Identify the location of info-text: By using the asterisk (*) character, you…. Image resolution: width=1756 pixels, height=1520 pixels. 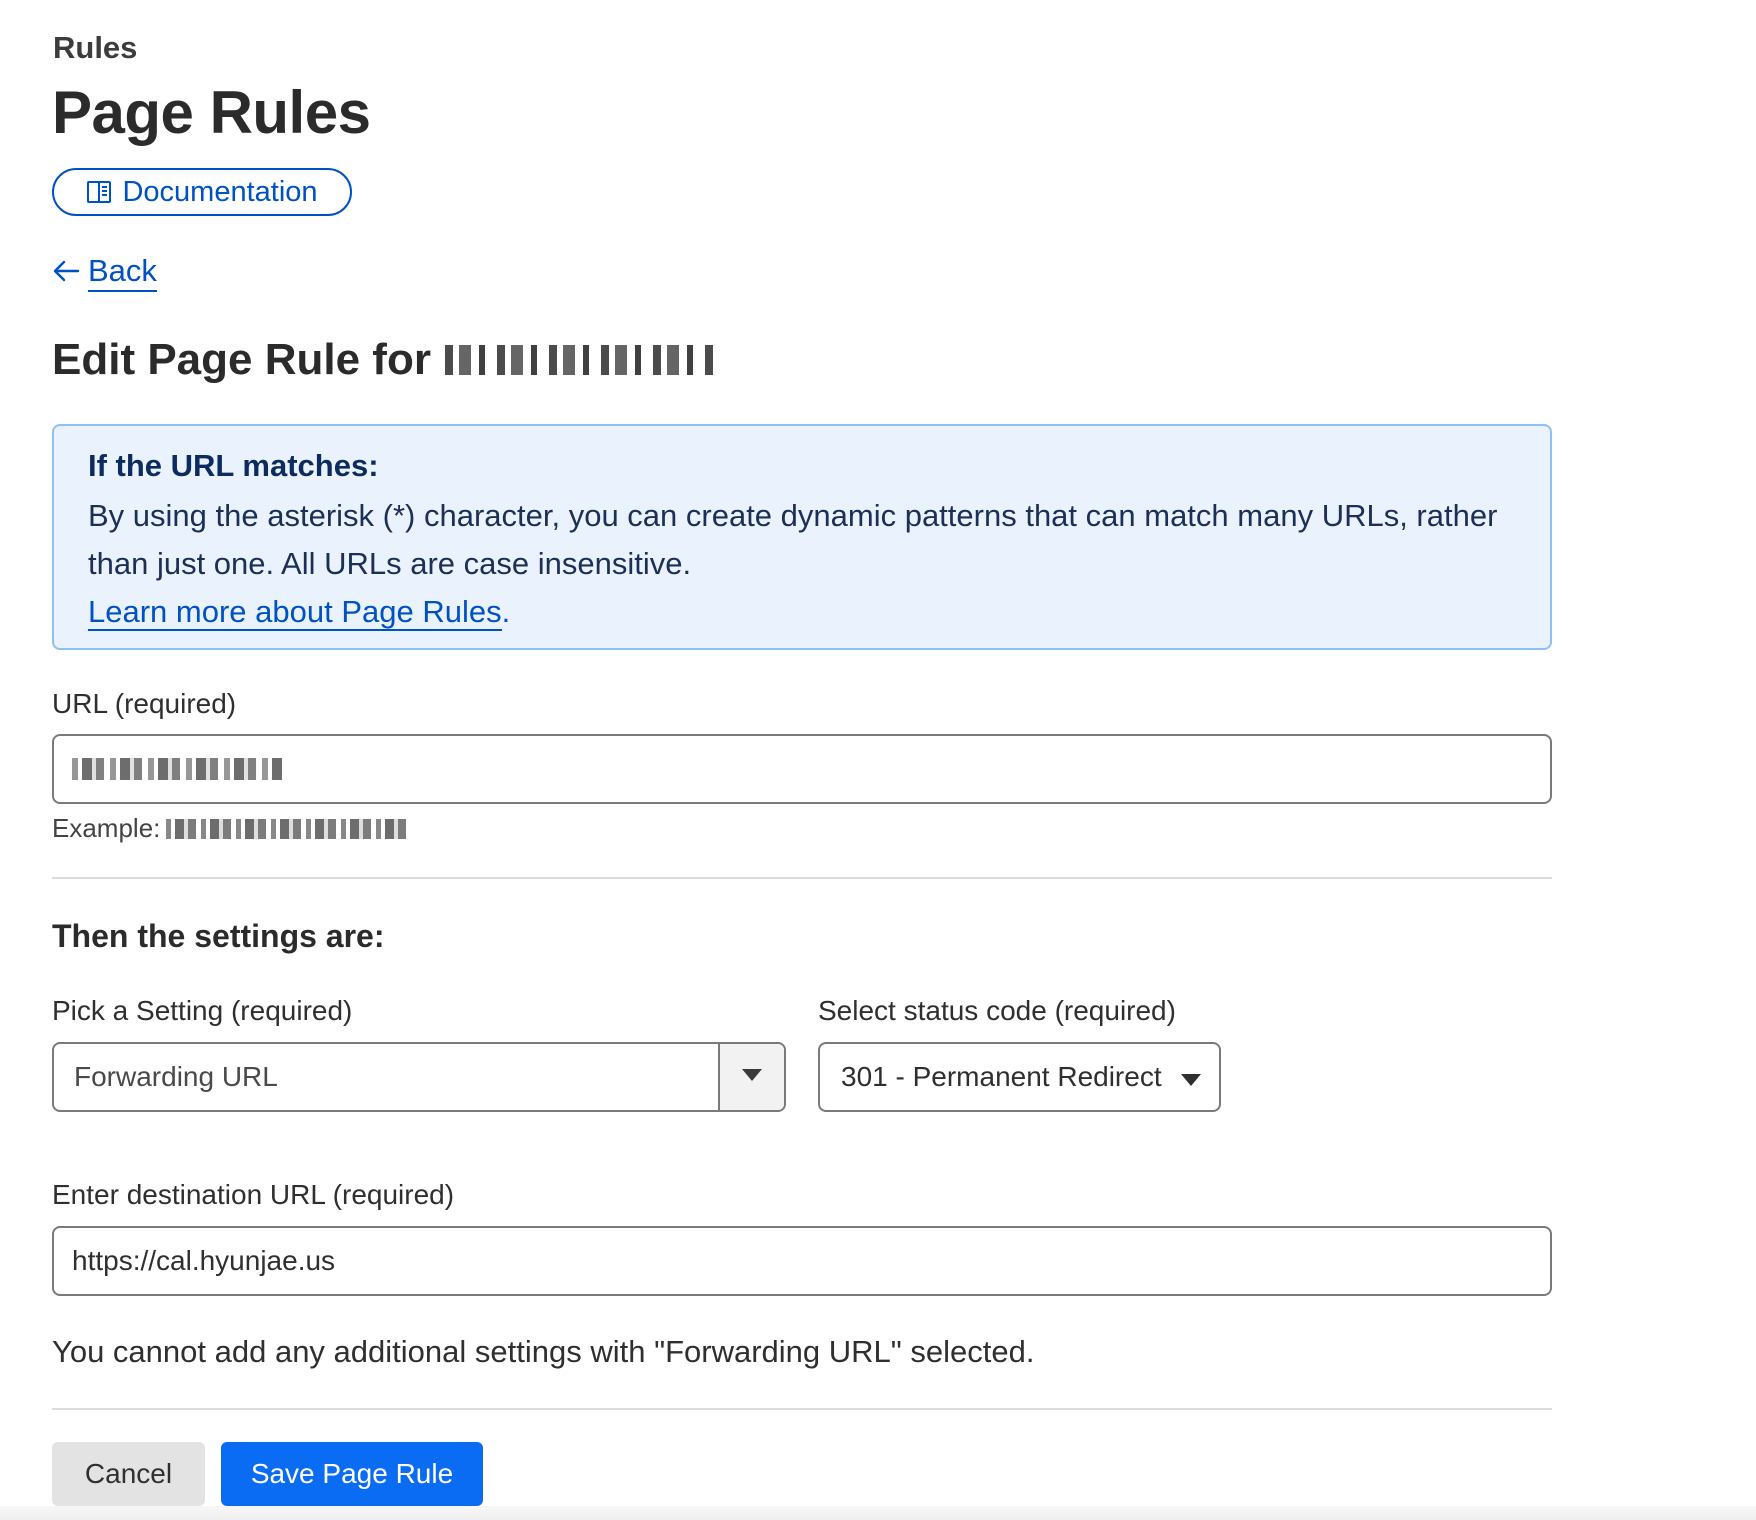
(793, 539).